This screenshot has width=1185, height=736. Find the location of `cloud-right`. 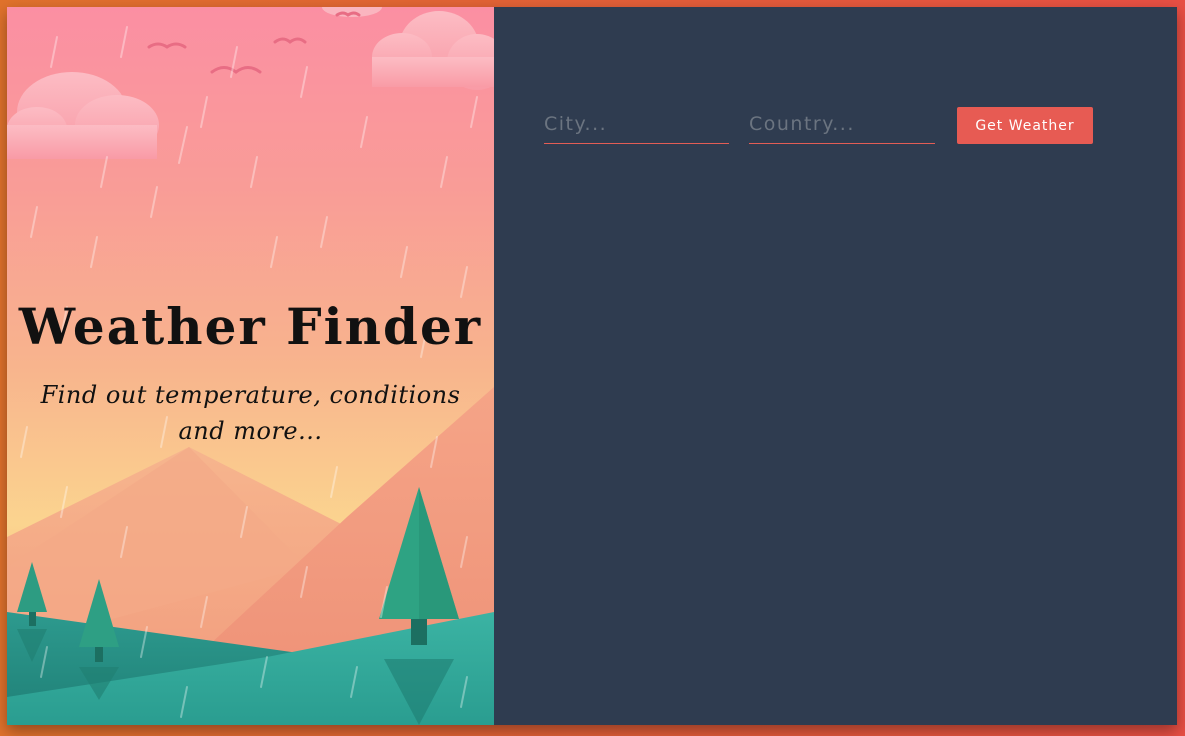

cloud-right is located at coordinates (433, 50).